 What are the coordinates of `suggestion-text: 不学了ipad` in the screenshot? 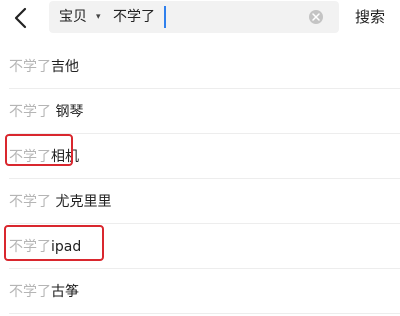 It's located at (45, 247).